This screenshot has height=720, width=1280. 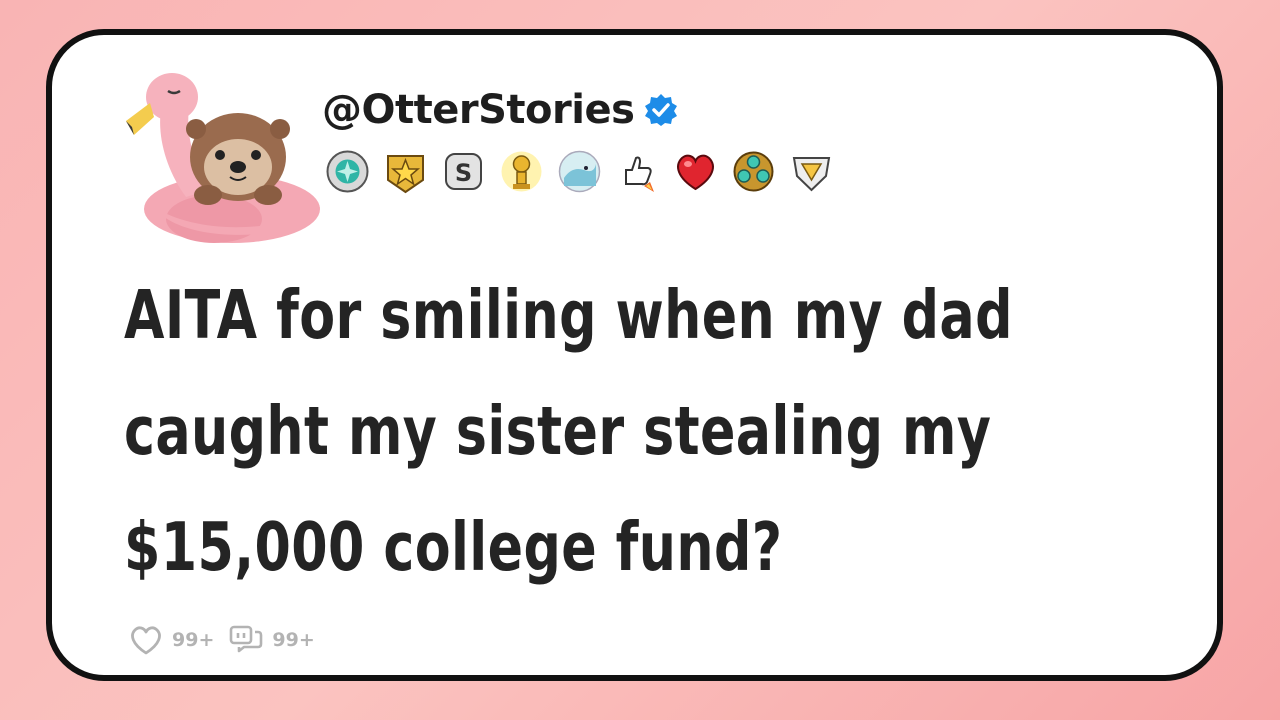 I want to click on verified-icon, so click(x=661, y=110).